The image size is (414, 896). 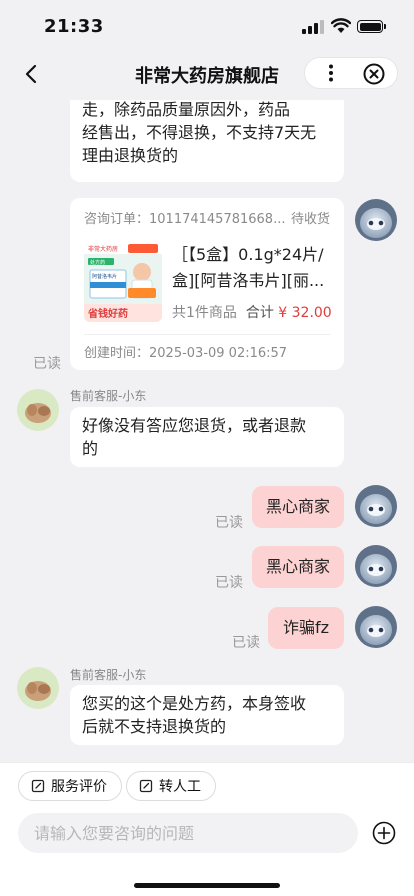 What do you see at coordinates (74, 26) in the screenshot?
I see `status-time: 21:33` at bounding box center [74, 26].